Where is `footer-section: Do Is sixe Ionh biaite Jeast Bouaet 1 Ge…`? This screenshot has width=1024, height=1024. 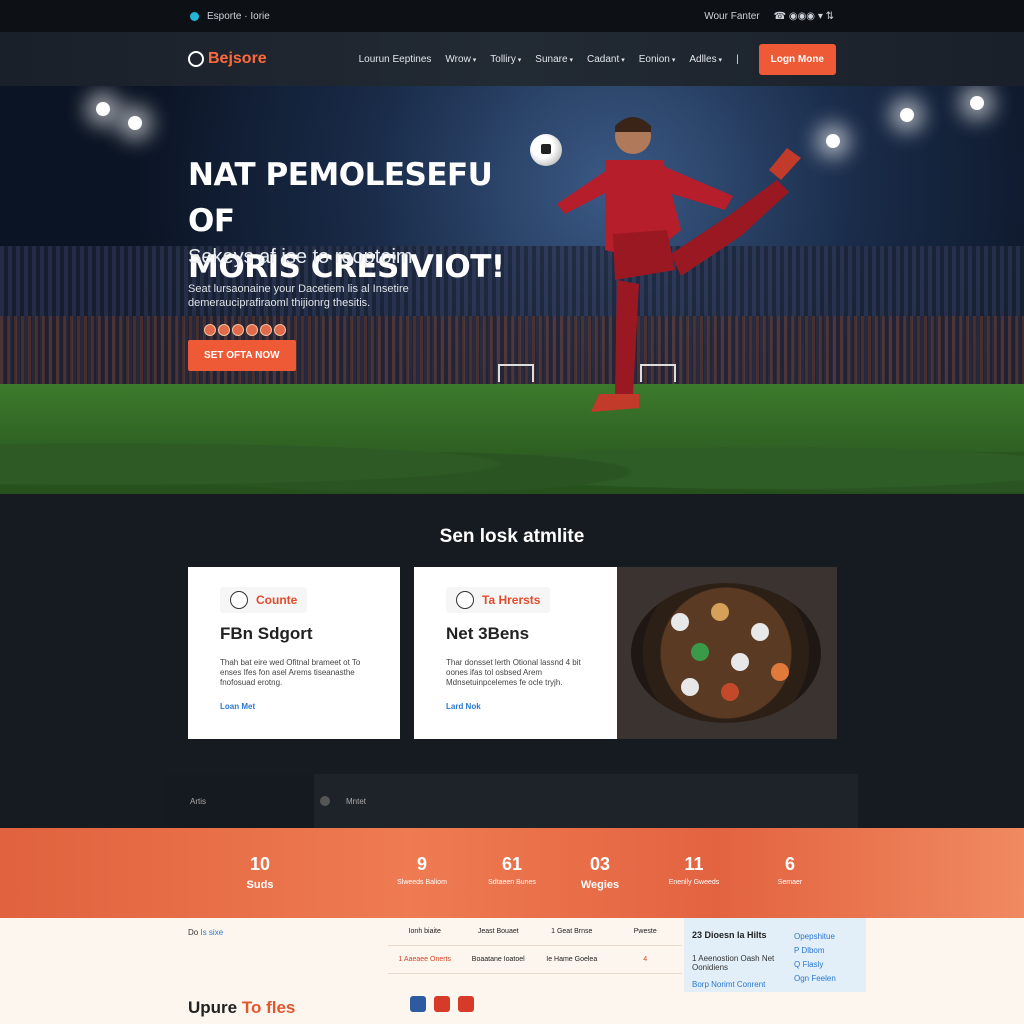
footer-section: Do Is sixe Ionh biaite Jeast Bouaet 1 Ge… is located at coordinates (512, 971).